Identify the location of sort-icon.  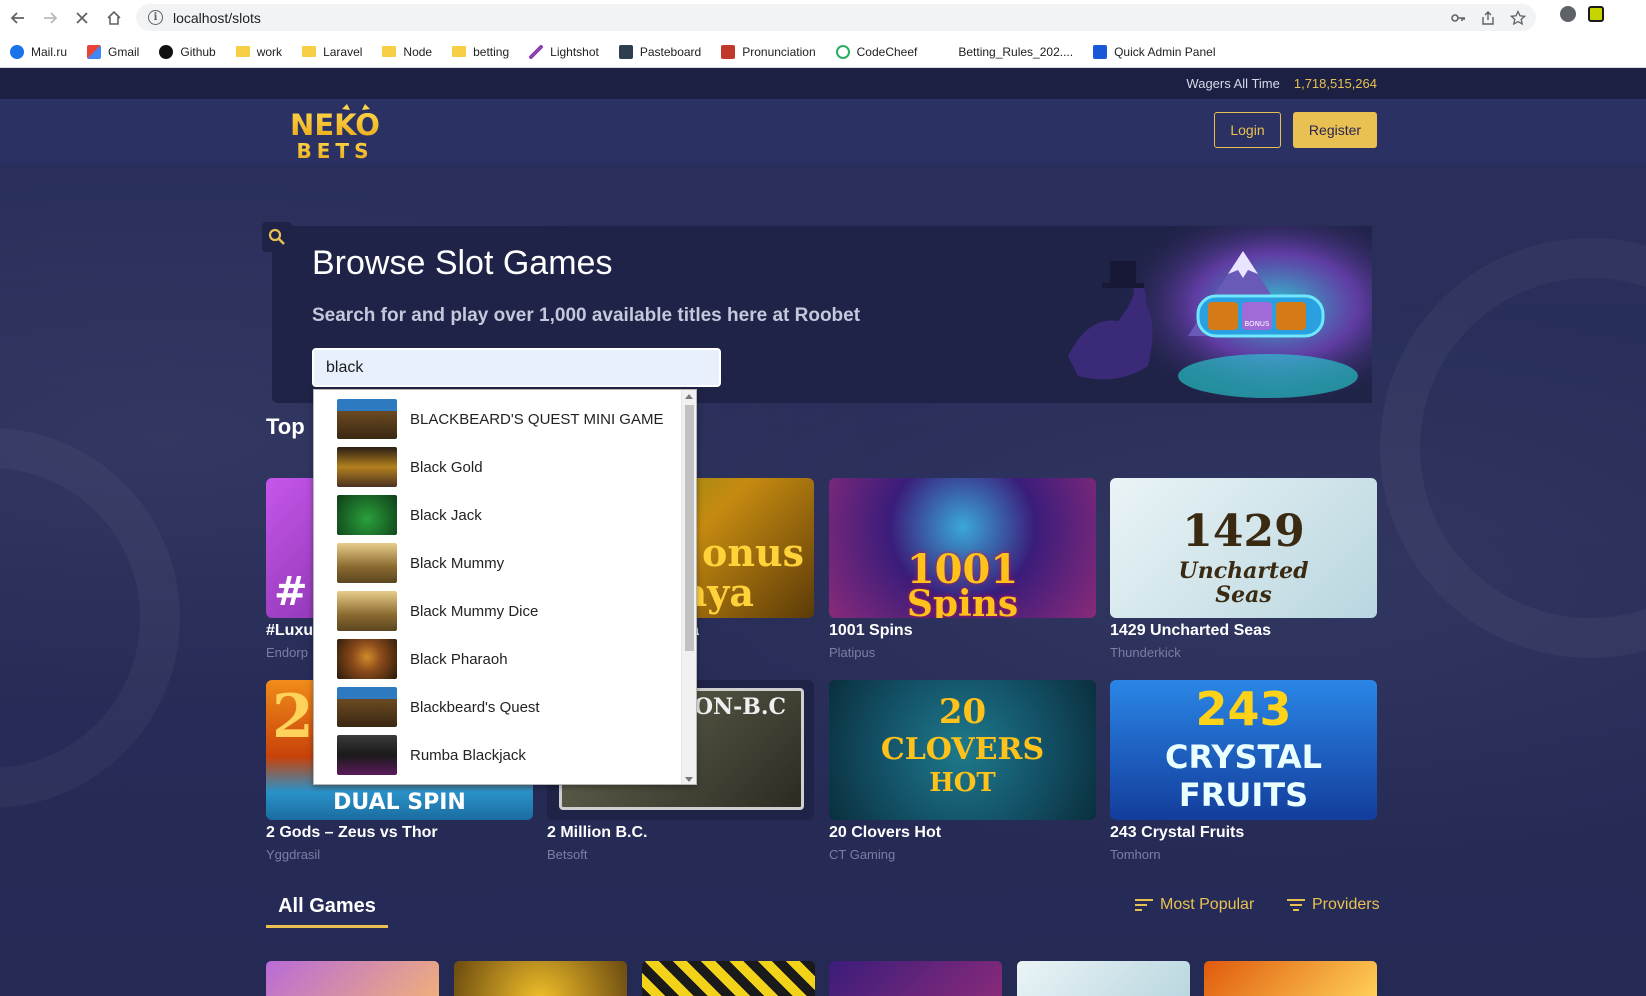
(1144, 905).